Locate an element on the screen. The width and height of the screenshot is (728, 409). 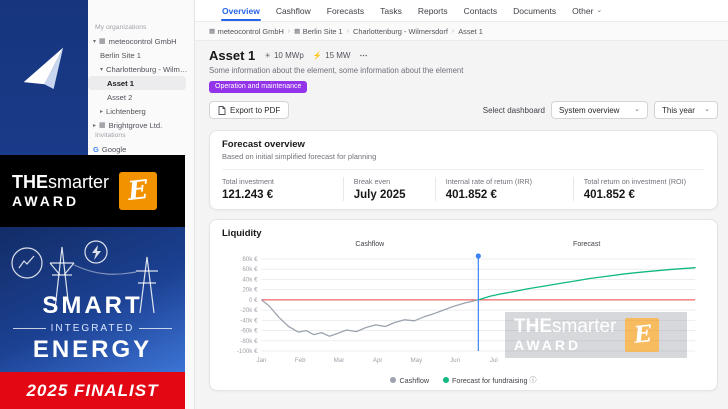
sidebar-item-lichtenberg: ▸ Lichtenberg is located at coordinates (141, 111).